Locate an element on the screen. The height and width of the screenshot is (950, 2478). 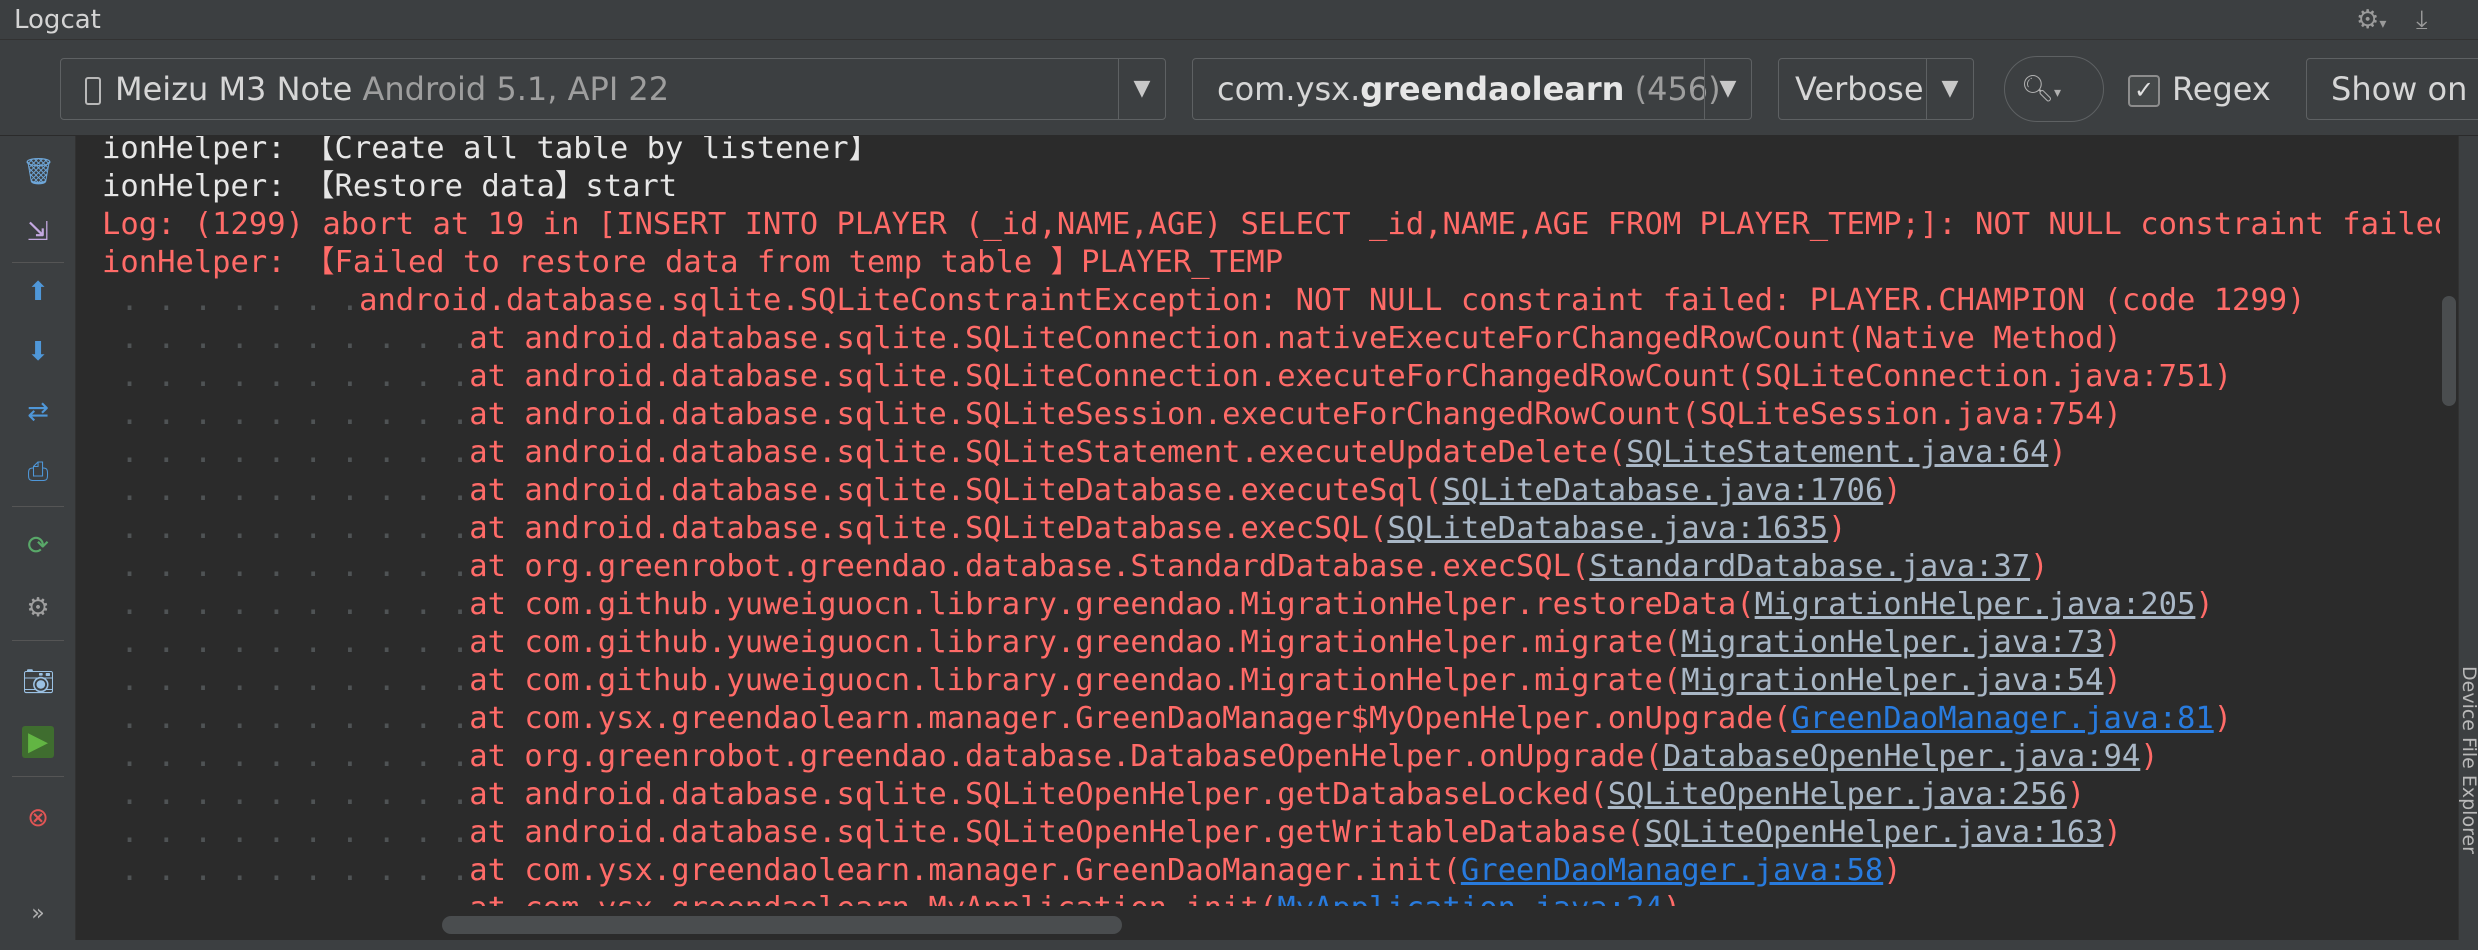
device-selector: Meizu M3 Note Android 5.1, API 22 ▼ is located at coordinates (613, 89).